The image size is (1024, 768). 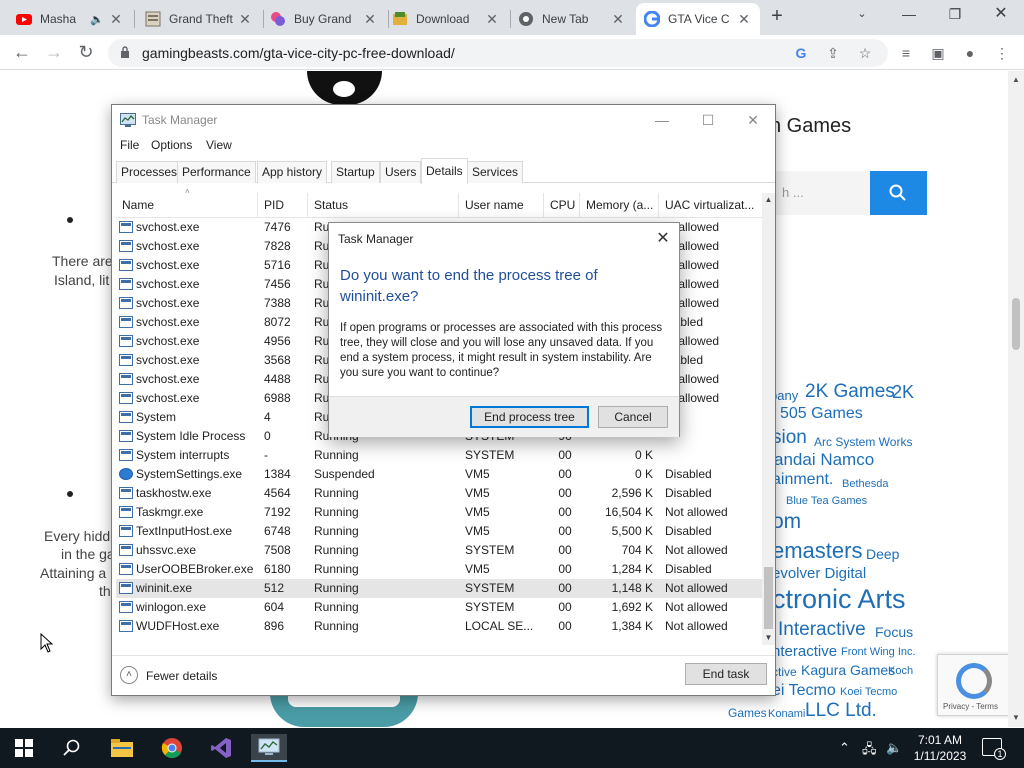 What do you see at coordinates (786, 714) in the screenshot?
I see `tag-link: Konami` at bounding box center [786, 714].